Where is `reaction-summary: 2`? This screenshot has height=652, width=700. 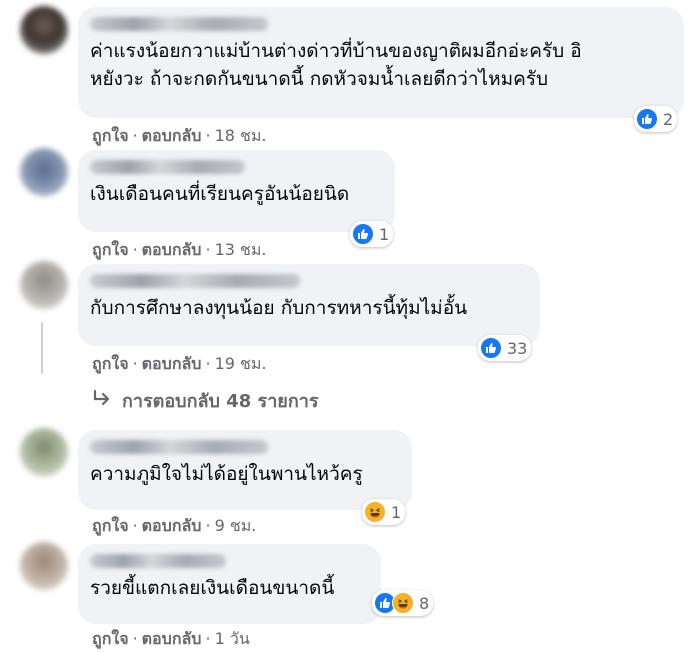 reaction-summary: 2 is located at coordinates (656, 119).